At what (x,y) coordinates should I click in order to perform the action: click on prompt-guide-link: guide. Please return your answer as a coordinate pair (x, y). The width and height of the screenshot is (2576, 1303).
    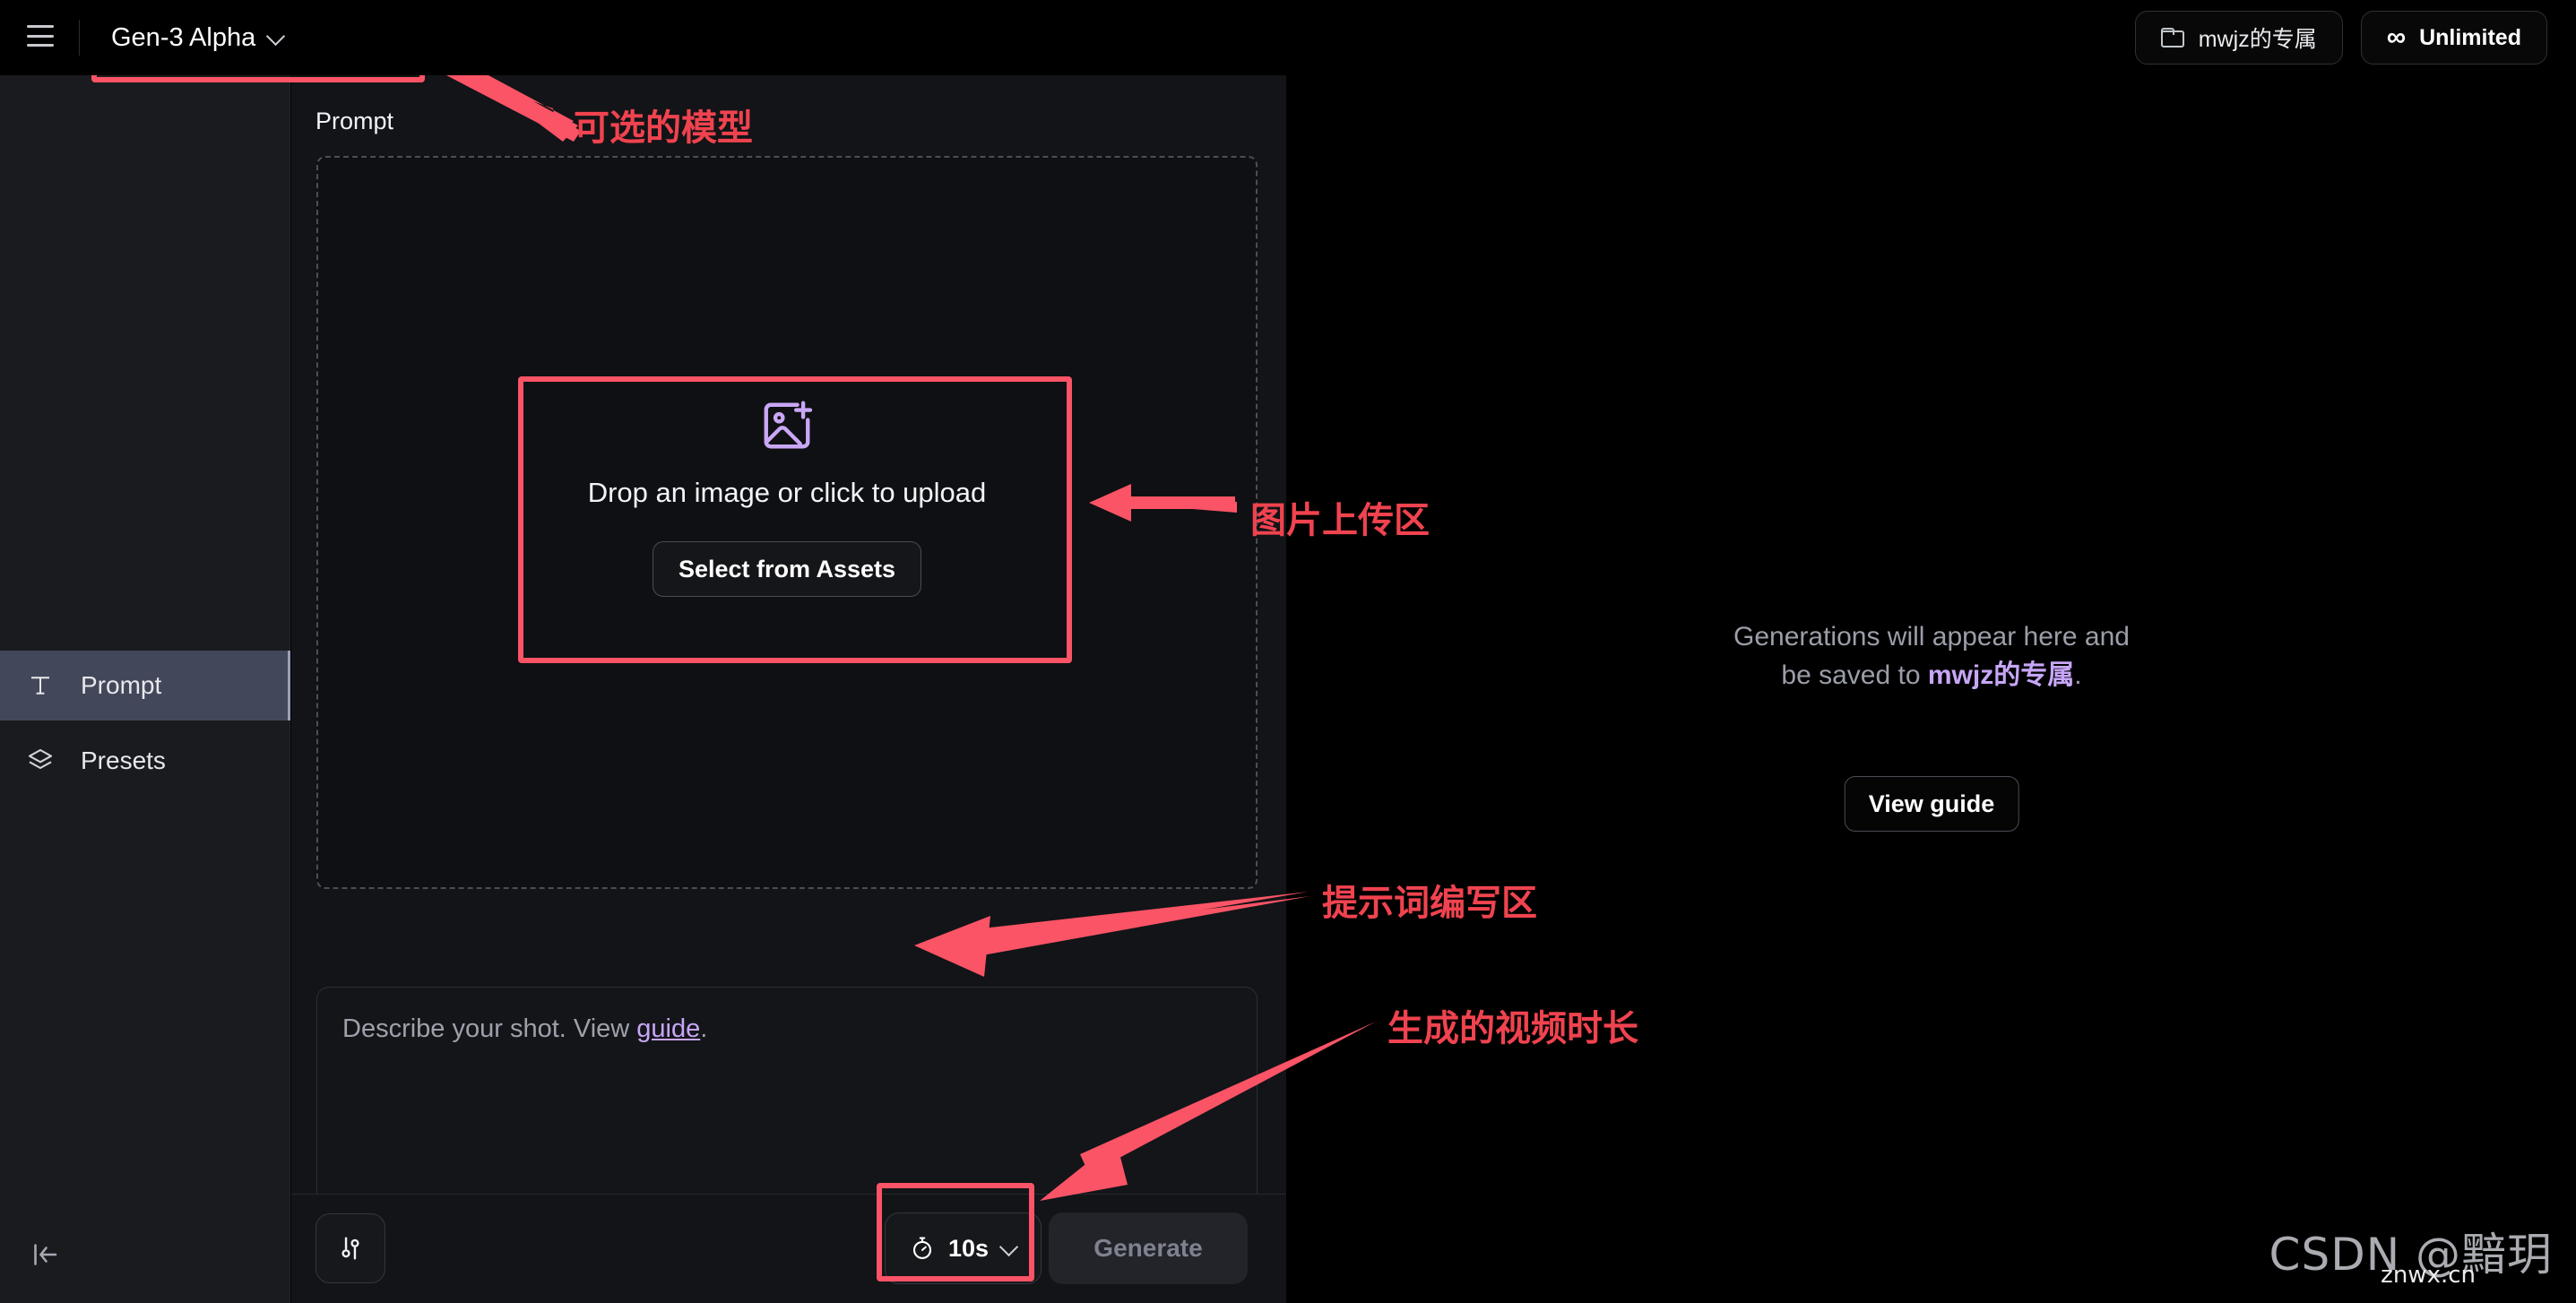
    Looking at the image, I should click on (668, 1028).